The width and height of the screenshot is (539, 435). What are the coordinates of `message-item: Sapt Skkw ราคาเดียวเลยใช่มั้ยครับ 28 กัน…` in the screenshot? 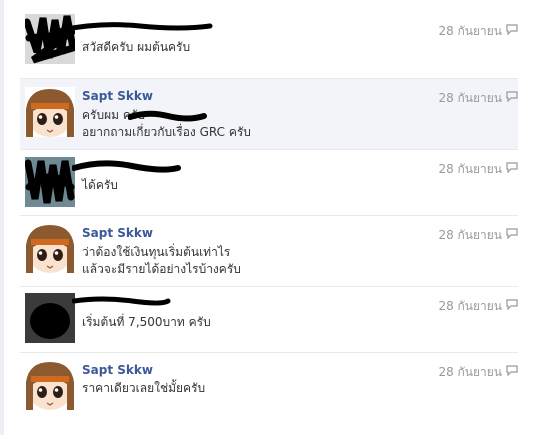 It's located at (269, 386).